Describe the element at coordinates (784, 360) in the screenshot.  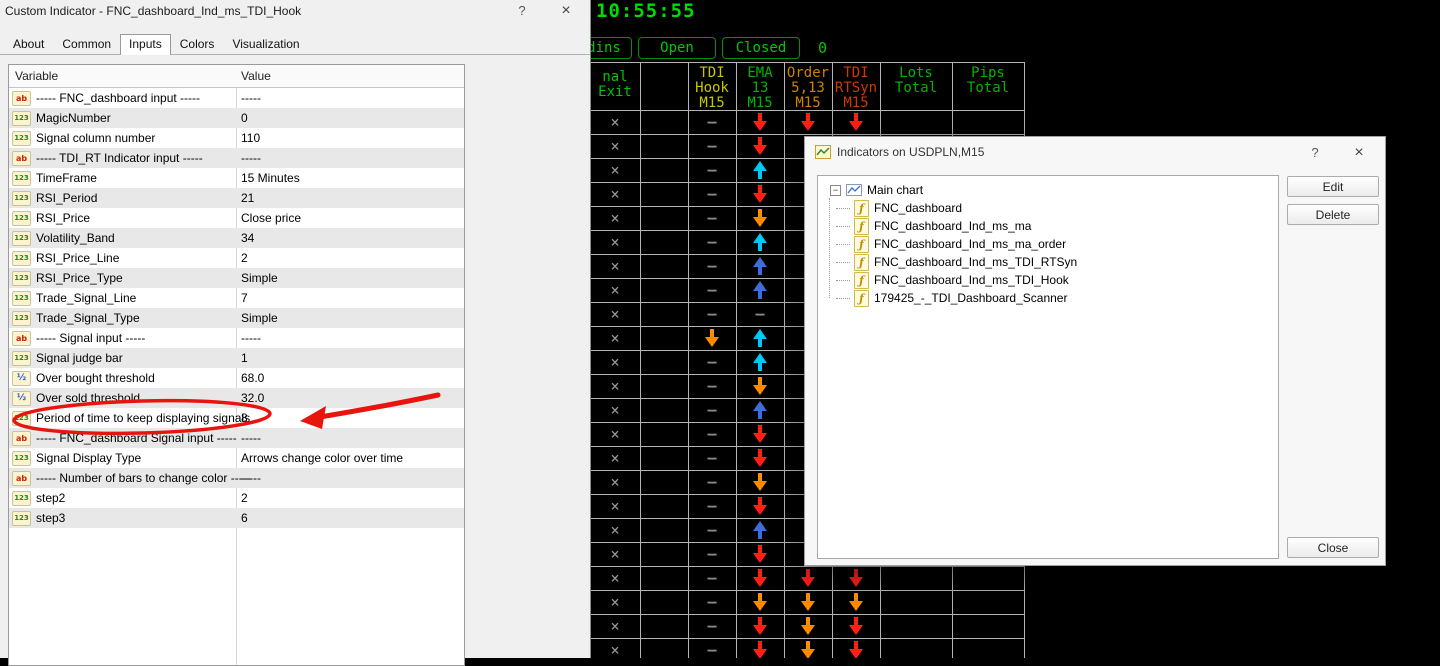
I see `gridline-v` at that location.